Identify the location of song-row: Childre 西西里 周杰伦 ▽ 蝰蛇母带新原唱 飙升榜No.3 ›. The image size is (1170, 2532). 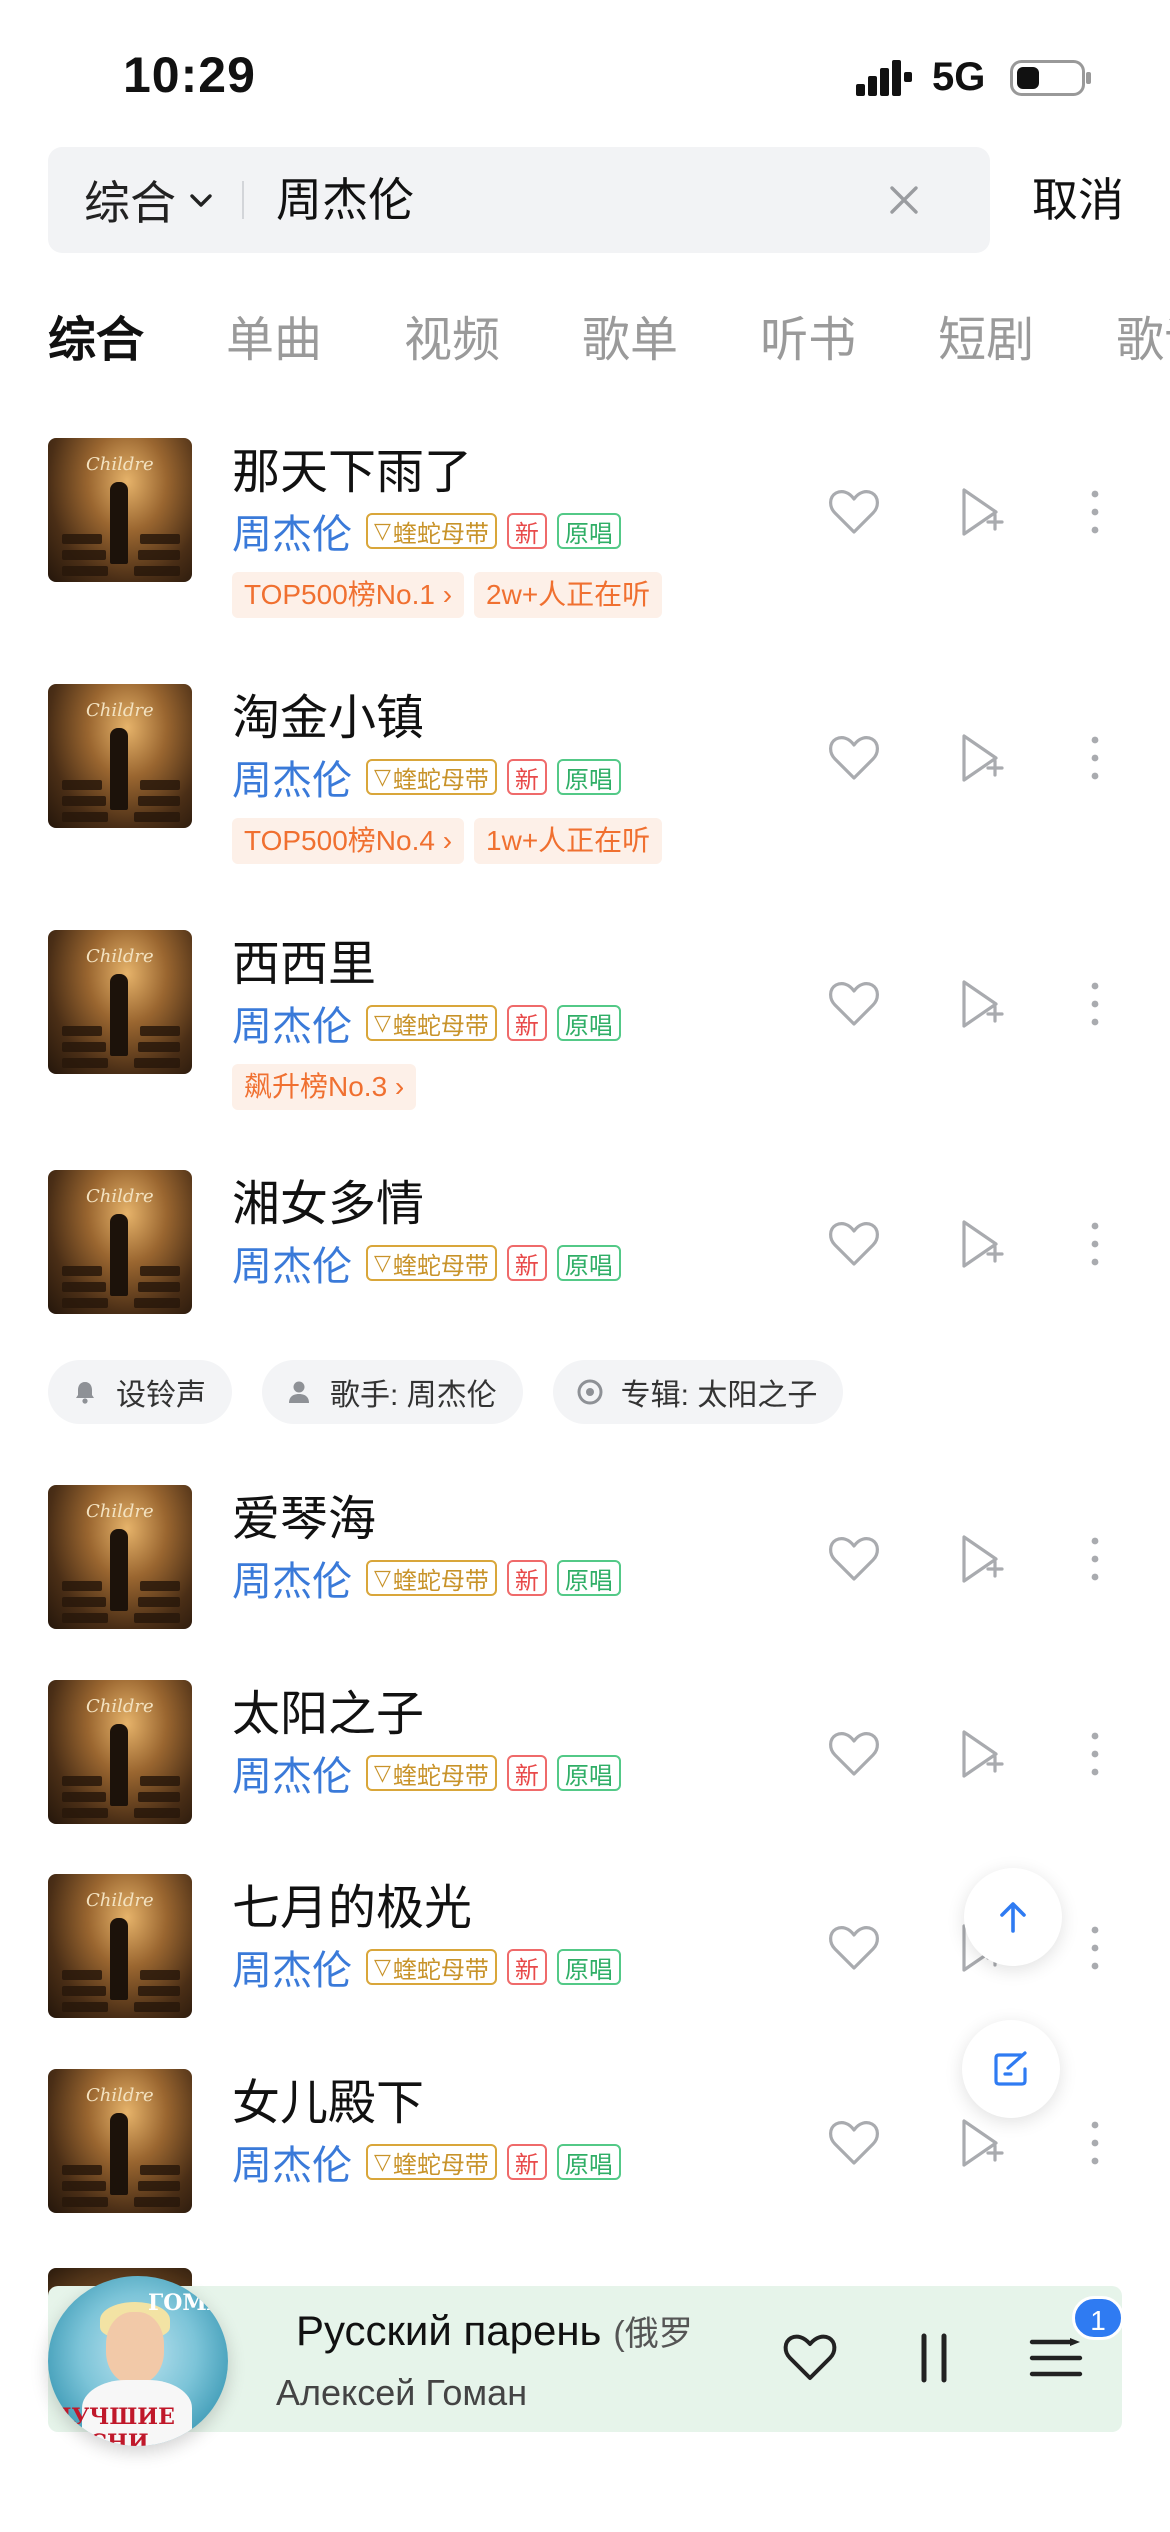
(585, 1020).